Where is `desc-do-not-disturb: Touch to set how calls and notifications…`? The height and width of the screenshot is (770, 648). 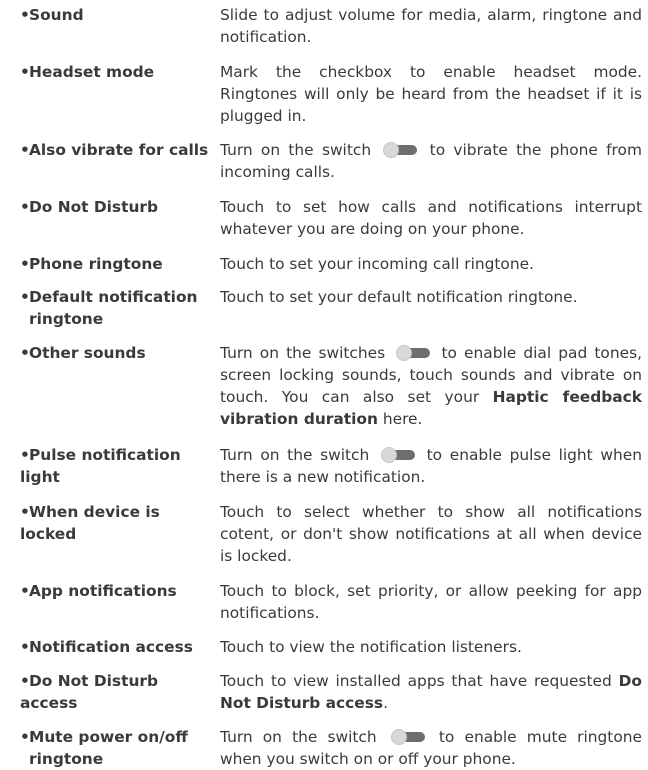
desc-do-not-disturb: Touch to set how calls and notifications… is located at coordinates (431, 218).